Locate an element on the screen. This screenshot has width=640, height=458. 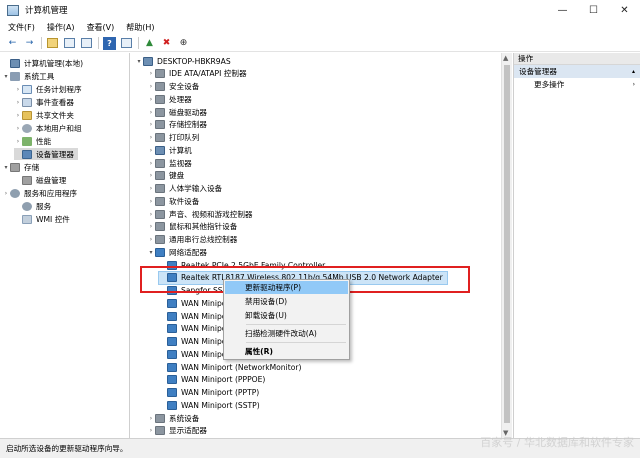
nav-item-label: 设备管理器 is located at coordinates (55, 154).